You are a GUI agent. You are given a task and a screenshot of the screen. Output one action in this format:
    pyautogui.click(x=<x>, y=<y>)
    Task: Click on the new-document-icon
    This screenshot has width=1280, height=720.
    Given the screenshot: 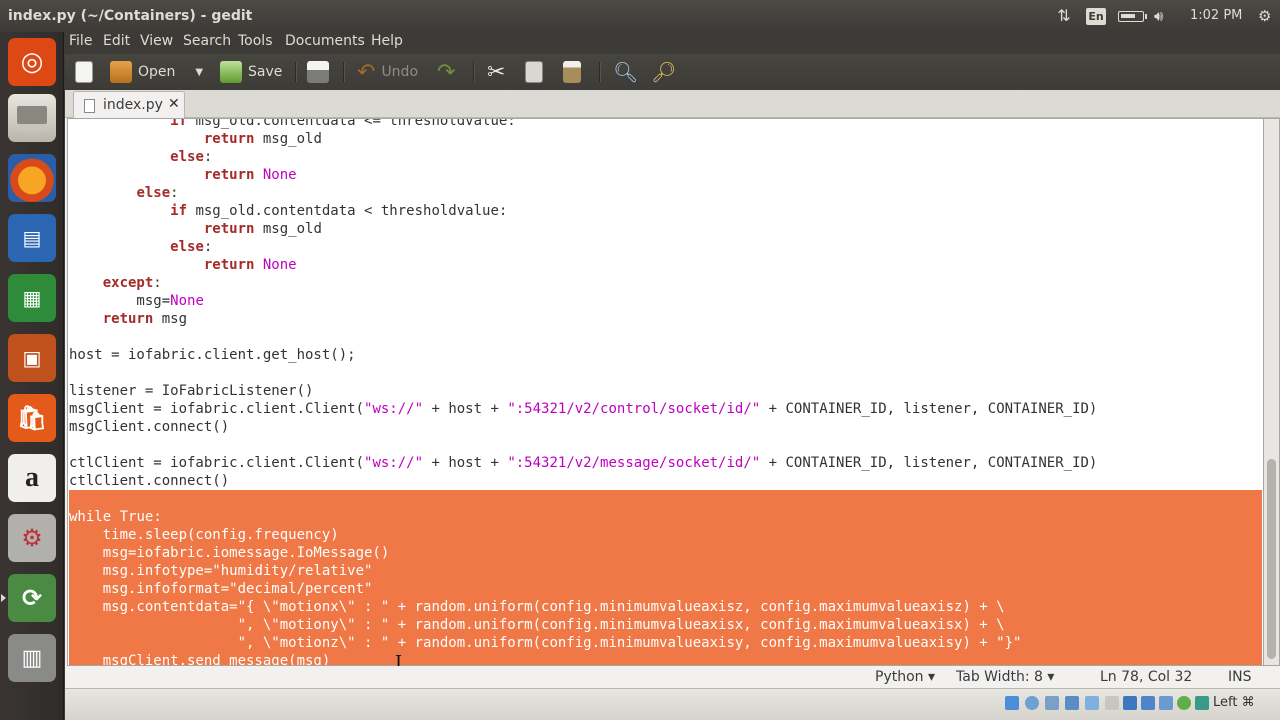 What is the action you would take?
    pyautogui.click(x=84, y=72)
    